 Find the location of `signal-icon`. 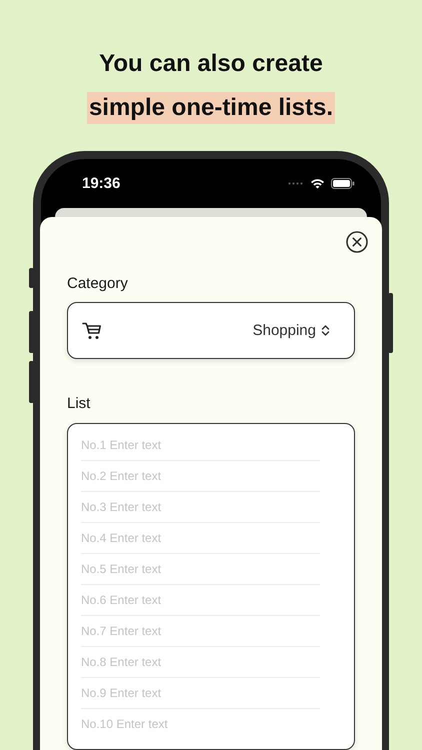

signal-icon is located at coordinates (296, 183).